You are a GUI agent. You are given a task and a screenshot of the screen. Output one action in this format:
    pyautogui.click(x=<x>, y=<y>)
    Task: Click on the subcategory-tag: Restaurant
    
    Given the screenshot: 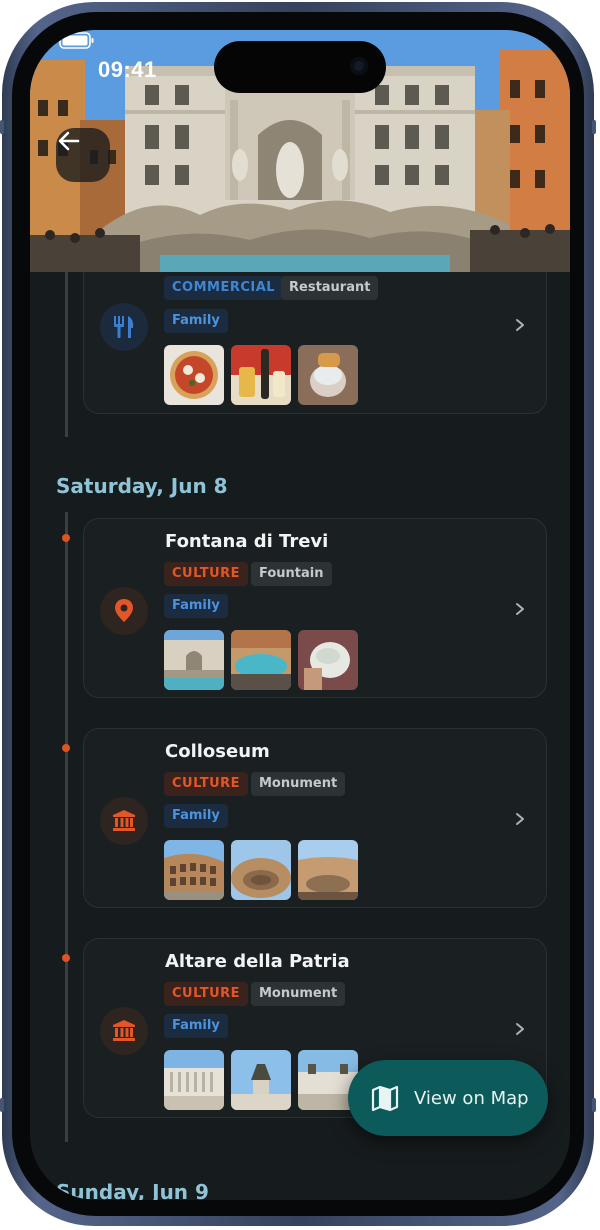 What is the action you would take?
    pyautogui.click(x=330, y=288)
    